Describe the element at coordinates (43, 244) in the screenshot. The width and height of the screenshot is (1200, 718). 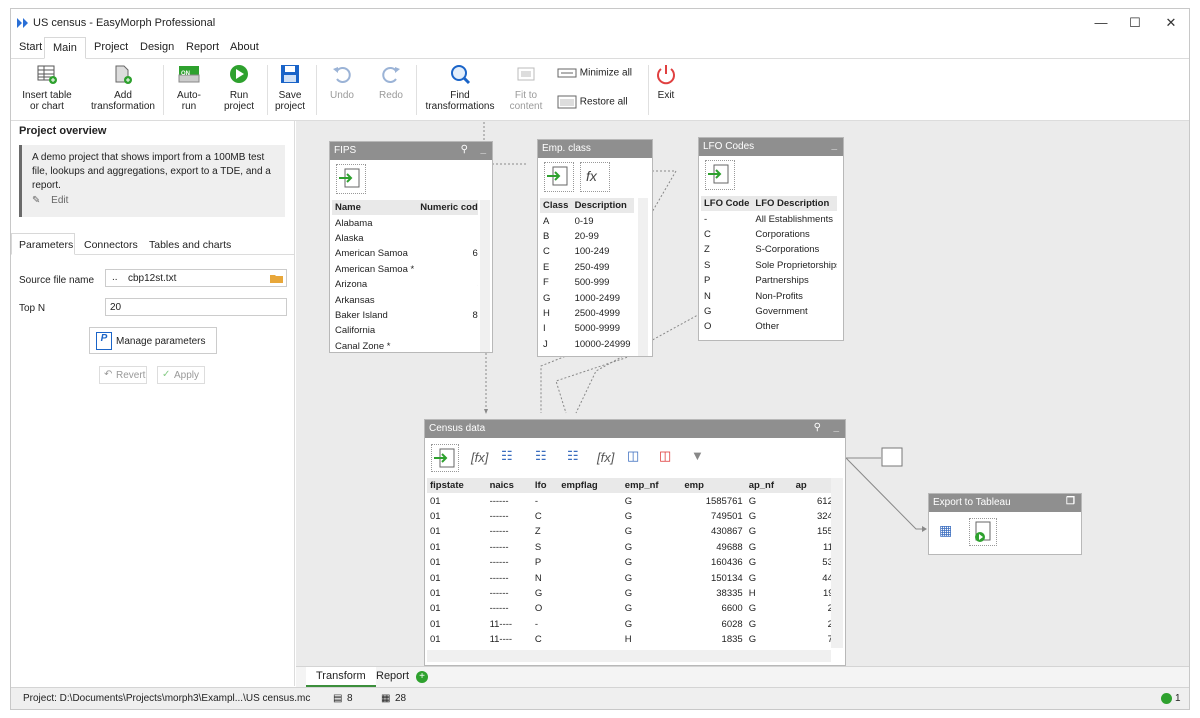
I see `tab-parameters: Parameters` at that location.